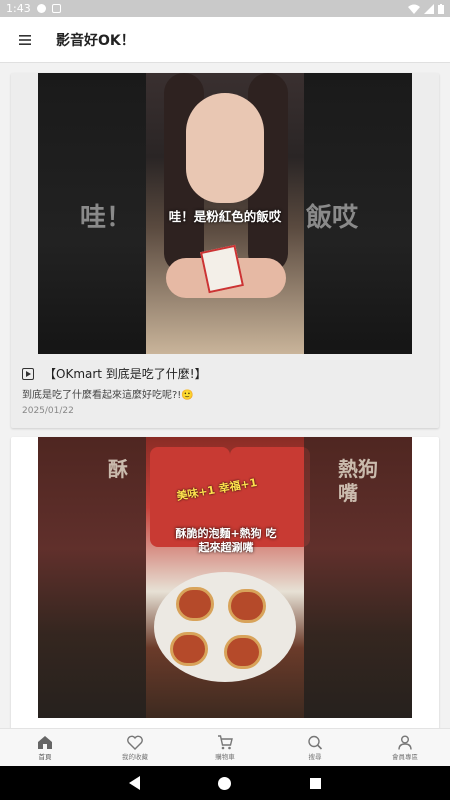 The width and height of the screenshot is (450, 800). I want to click on home-nav-icon, so click(225, 783).